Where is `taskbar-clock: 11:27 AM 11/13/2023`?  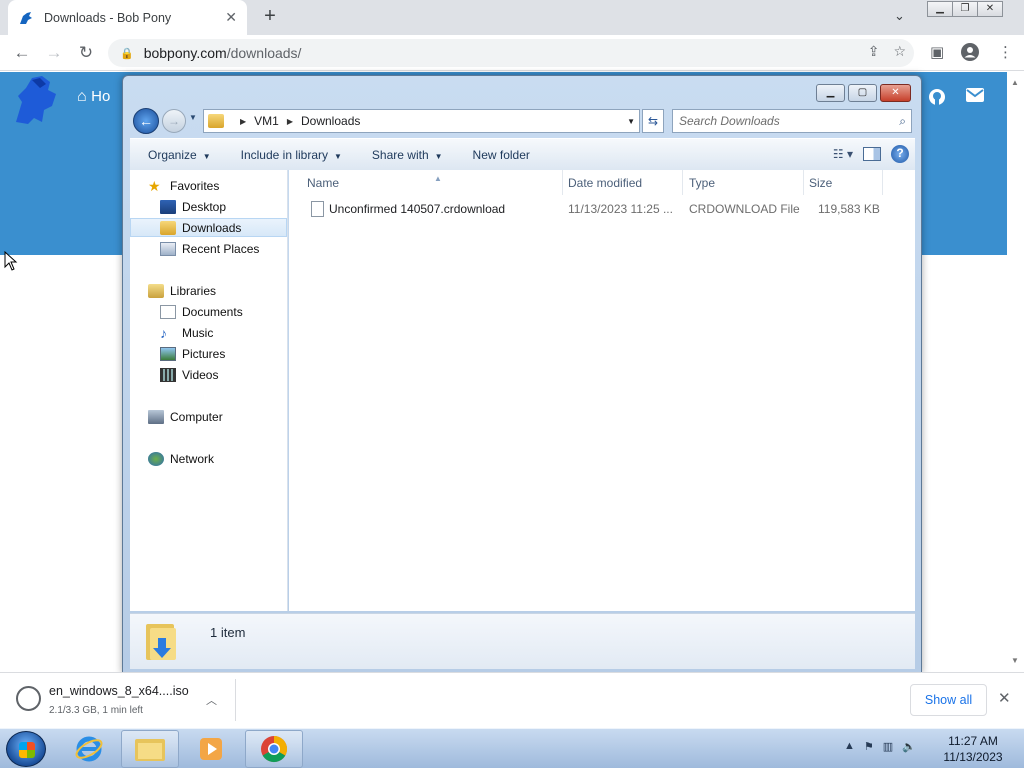
taskbar-clock: 11:27 AM 11/13/2023 is located at coordinates (973, 749).